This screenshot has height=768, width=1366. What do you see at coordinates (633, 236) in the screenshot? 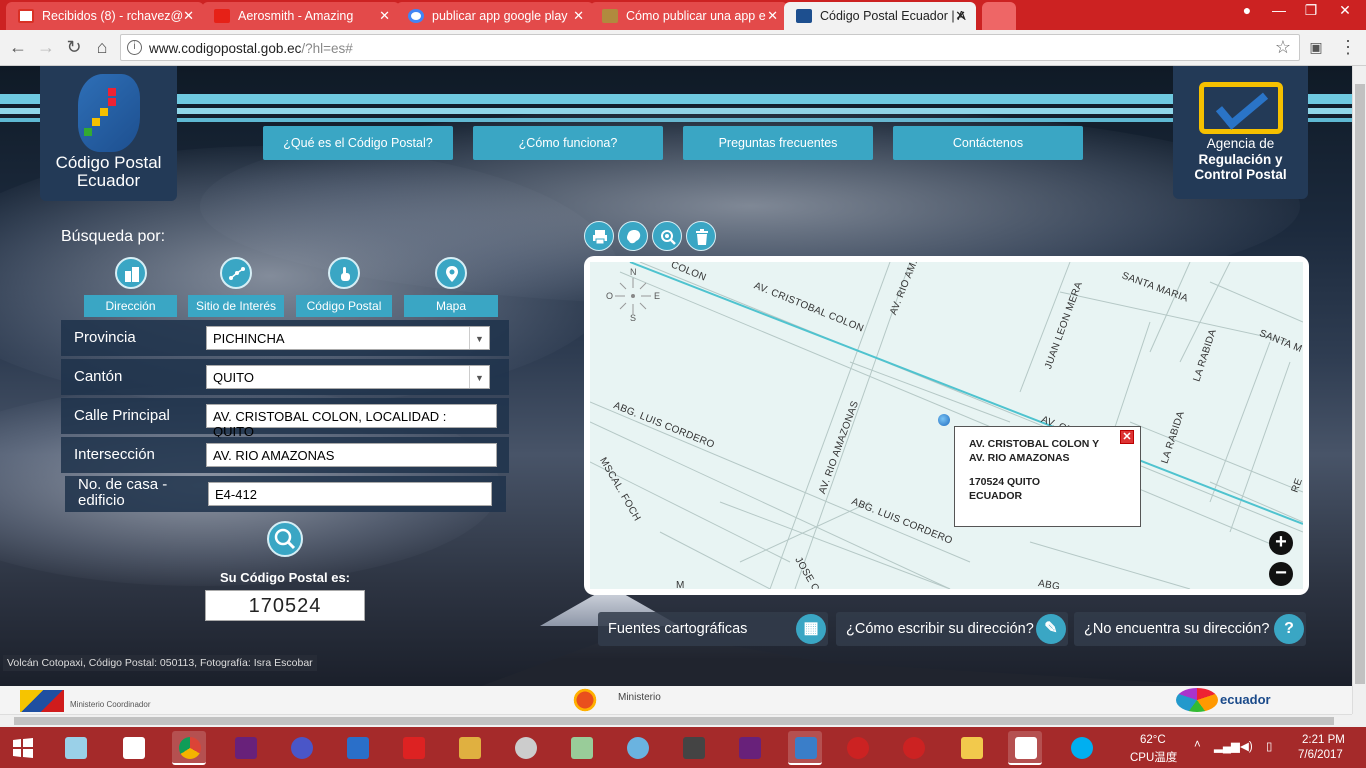
I see `region-button` at bounding box center [633, 236].